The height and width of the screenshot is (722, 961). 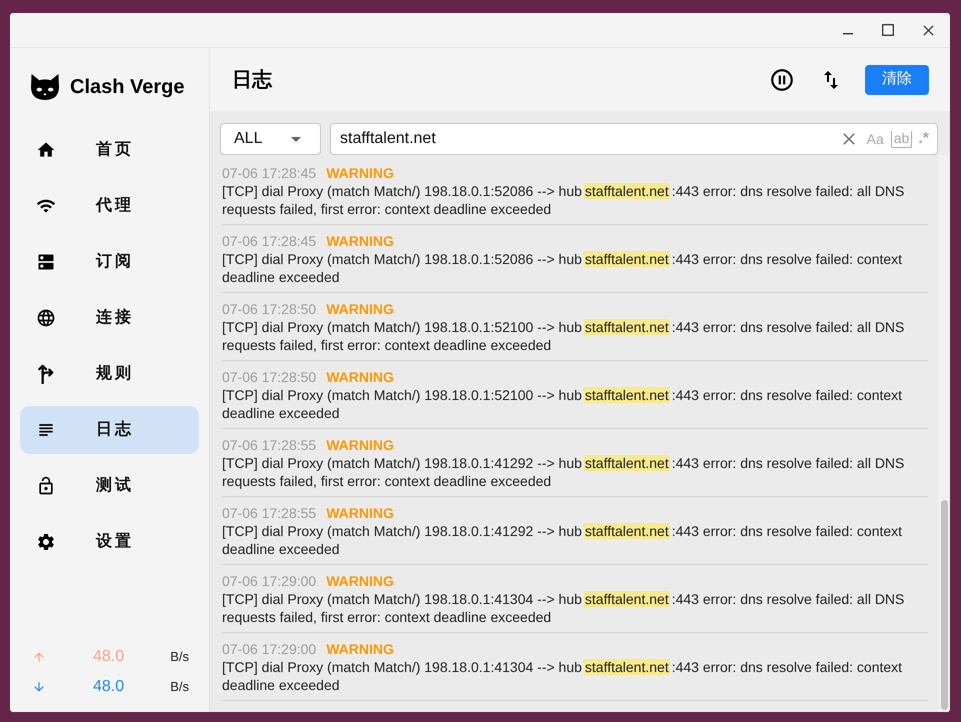 I want to click on caret-icon, so click(x=296, y=139).